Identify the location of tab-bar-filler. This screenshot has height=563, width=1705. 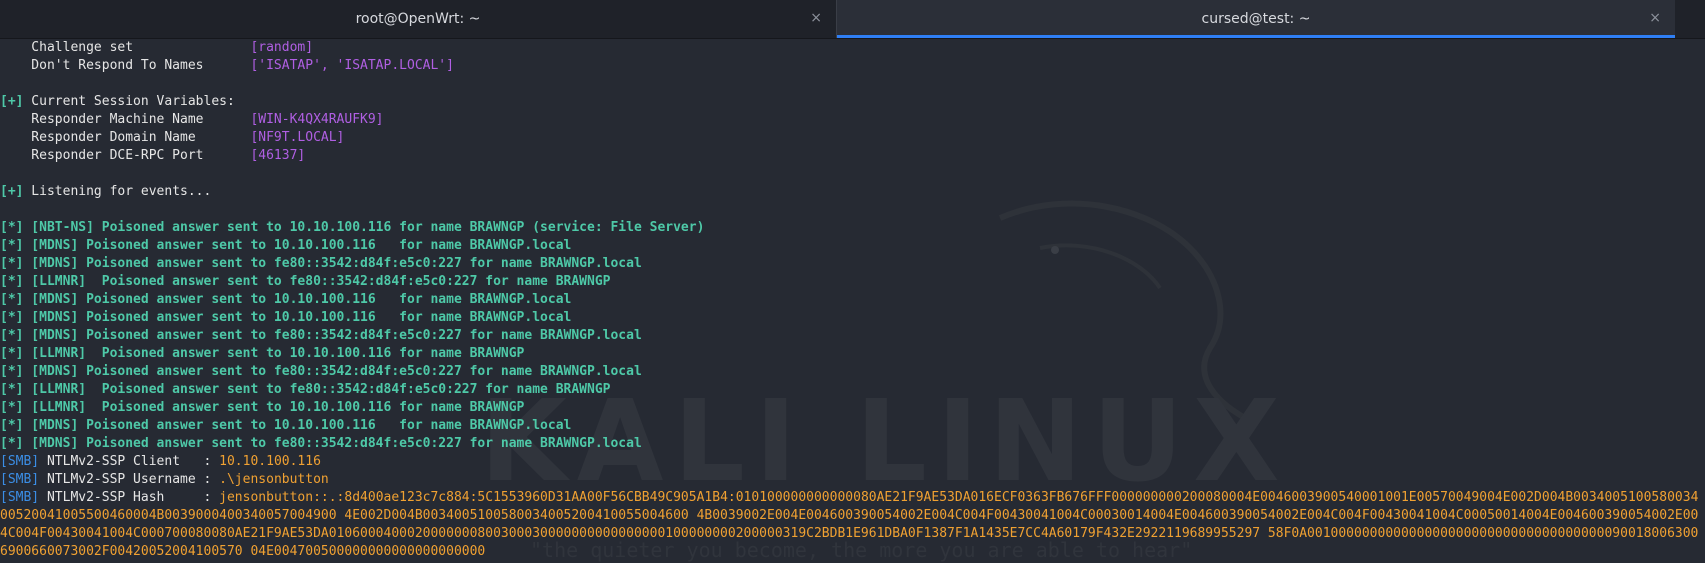
(1690, 19).